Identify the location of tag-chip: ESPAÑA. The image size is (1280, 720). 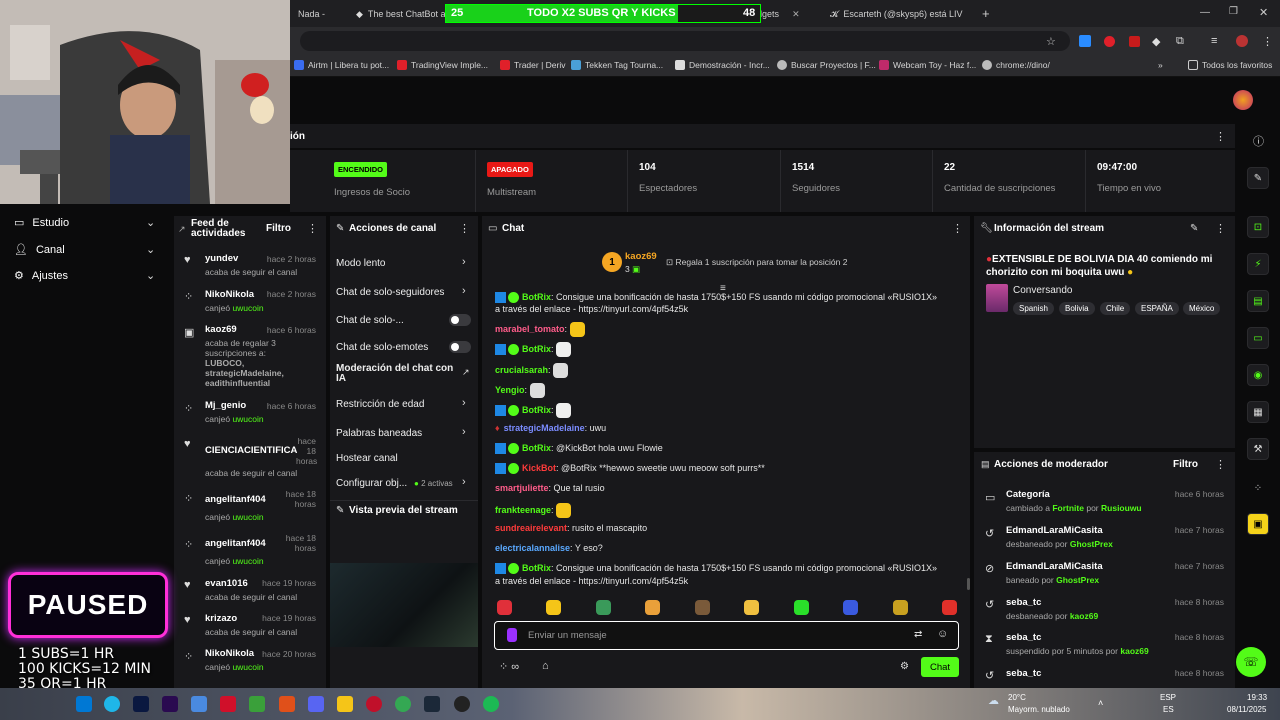
(1157, 308).